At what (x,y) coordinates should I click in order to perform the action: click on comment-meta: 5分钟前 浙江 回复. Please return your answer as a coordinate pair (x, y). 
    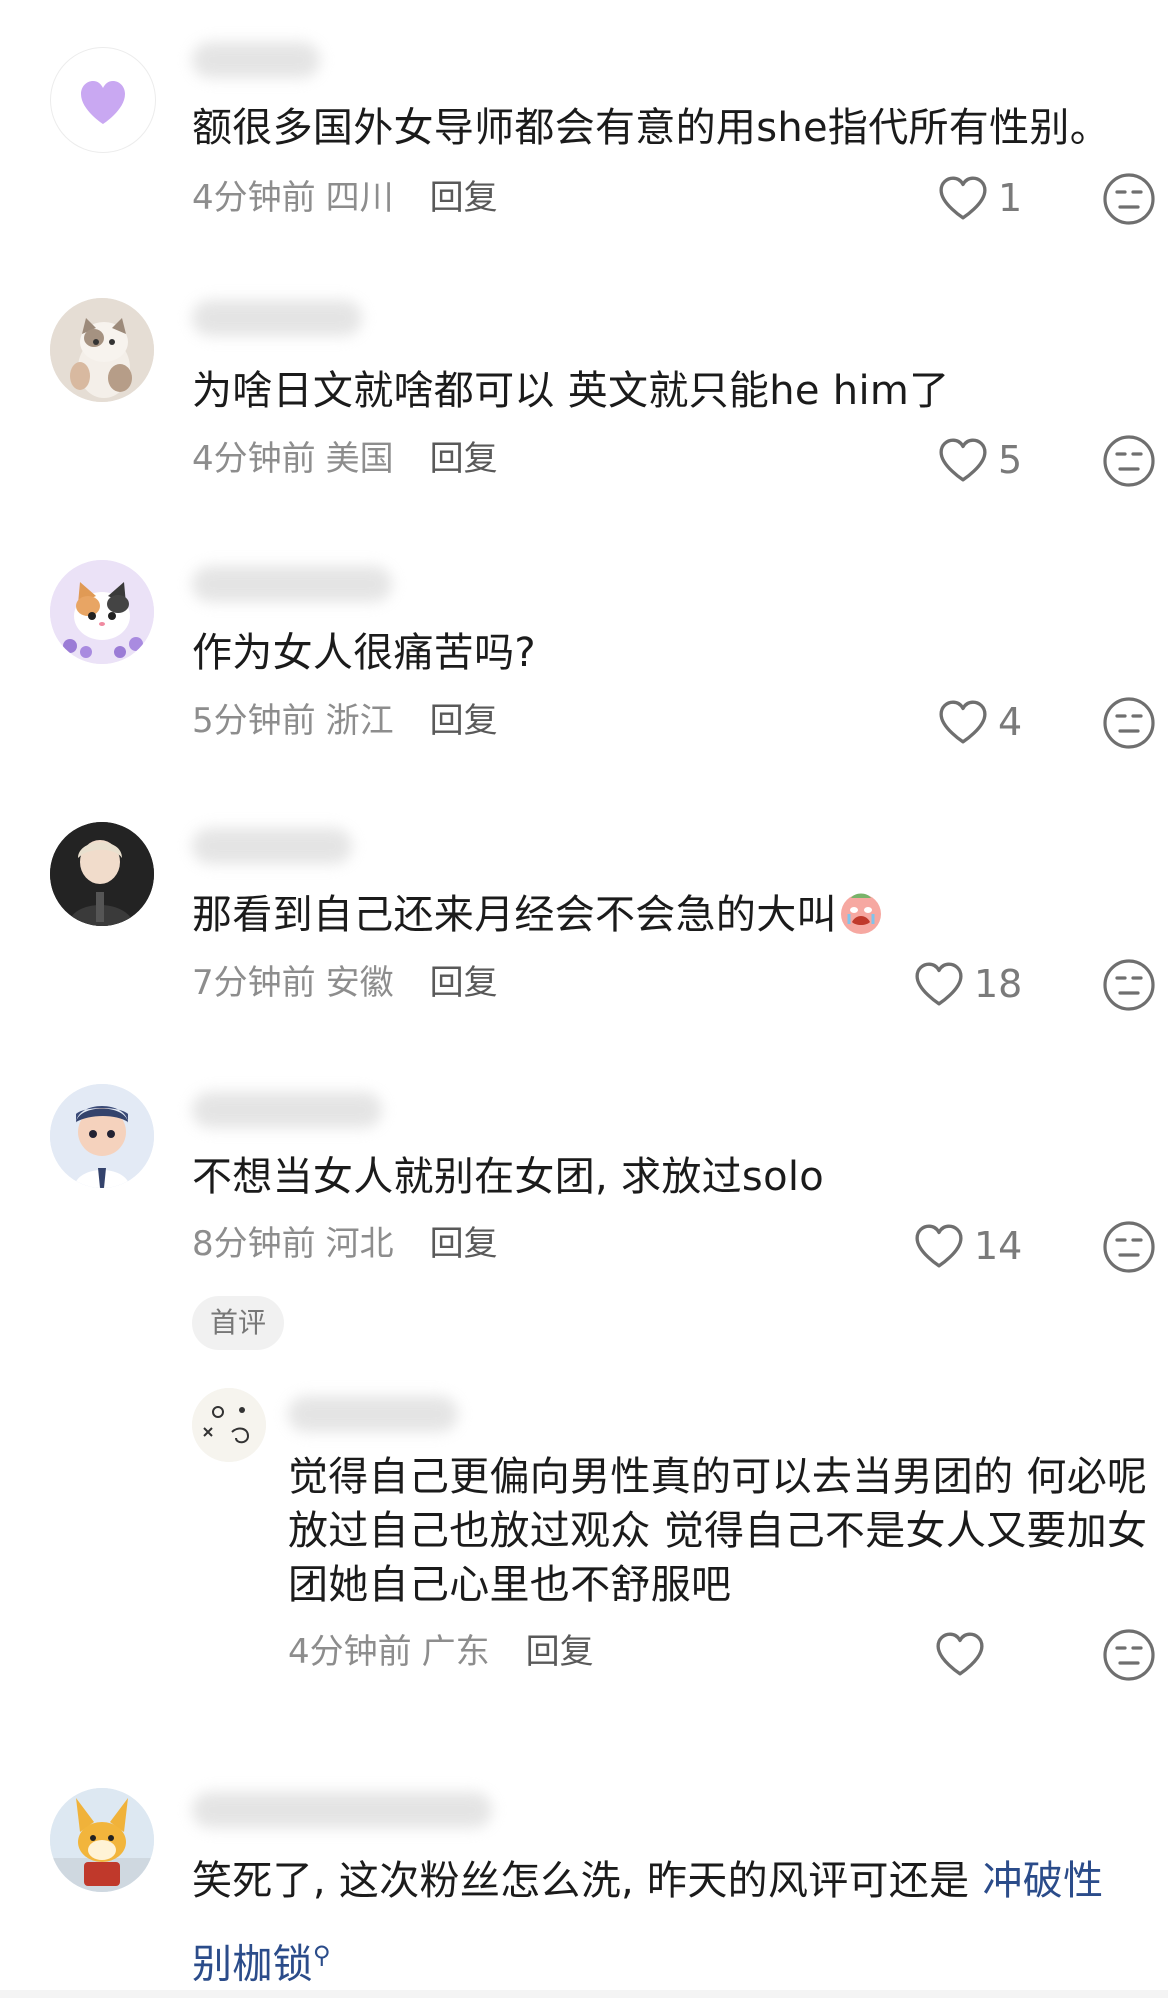
    Looking at the image, I should click on (345, 721).